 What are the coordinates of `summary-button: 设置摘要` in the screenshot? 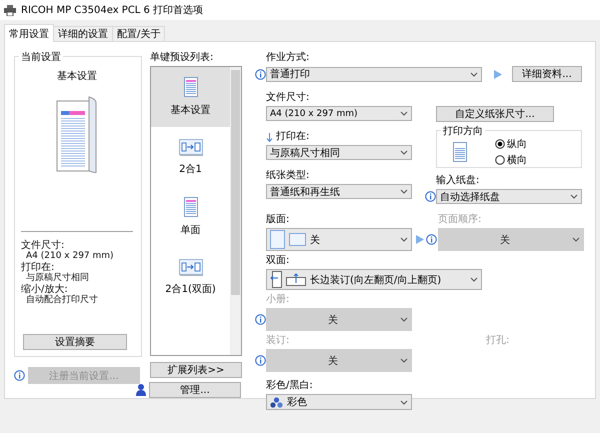 It's located at (75, 342).